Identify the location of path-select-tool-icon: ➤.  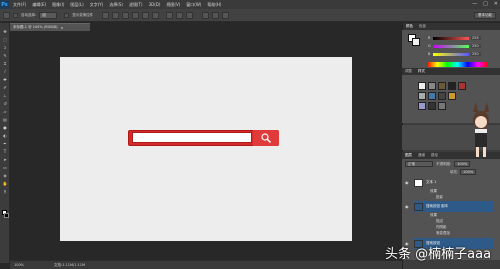
(5, 159).